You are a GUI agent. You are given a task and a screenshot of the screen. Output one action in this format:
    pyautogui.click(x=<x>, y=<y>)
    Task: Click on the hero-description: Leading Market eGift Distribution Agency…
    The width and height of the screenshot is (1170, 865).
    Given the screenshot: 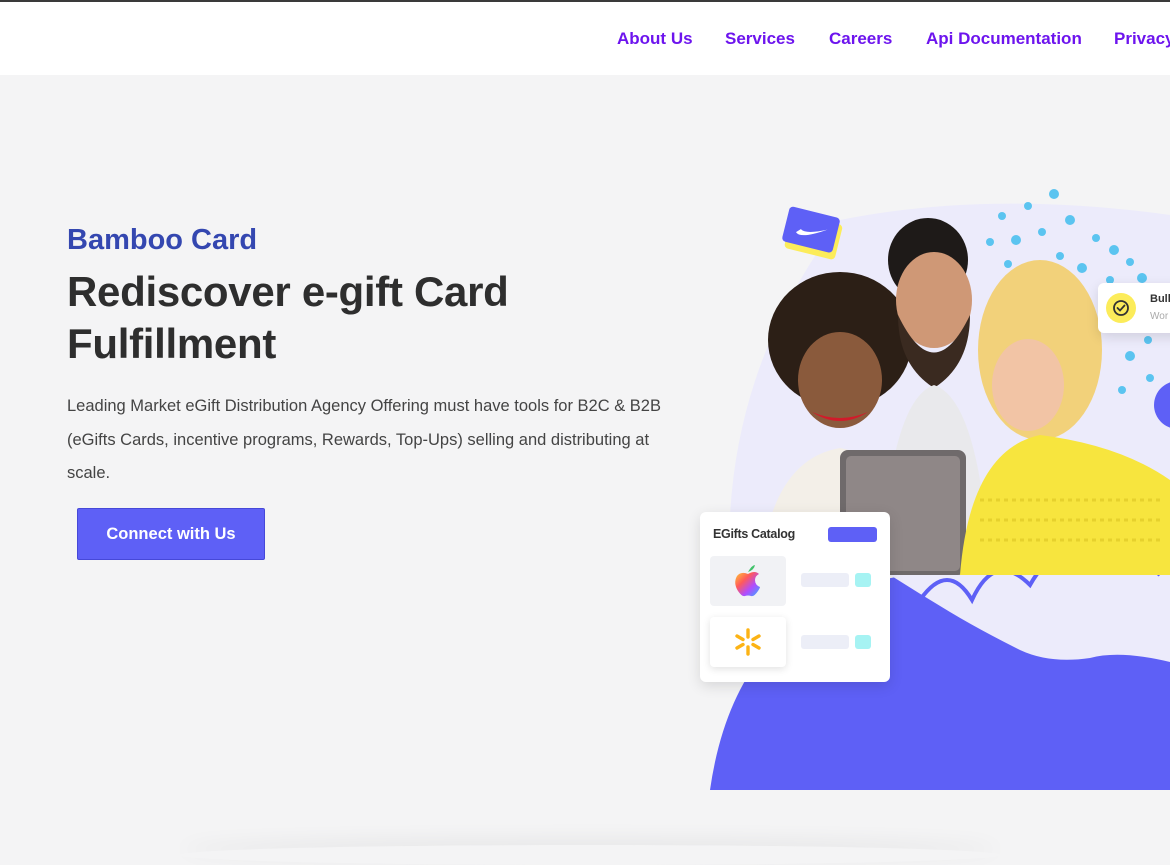 What is the action you would take?
    pyautogui.click(x=364, y=439)
    